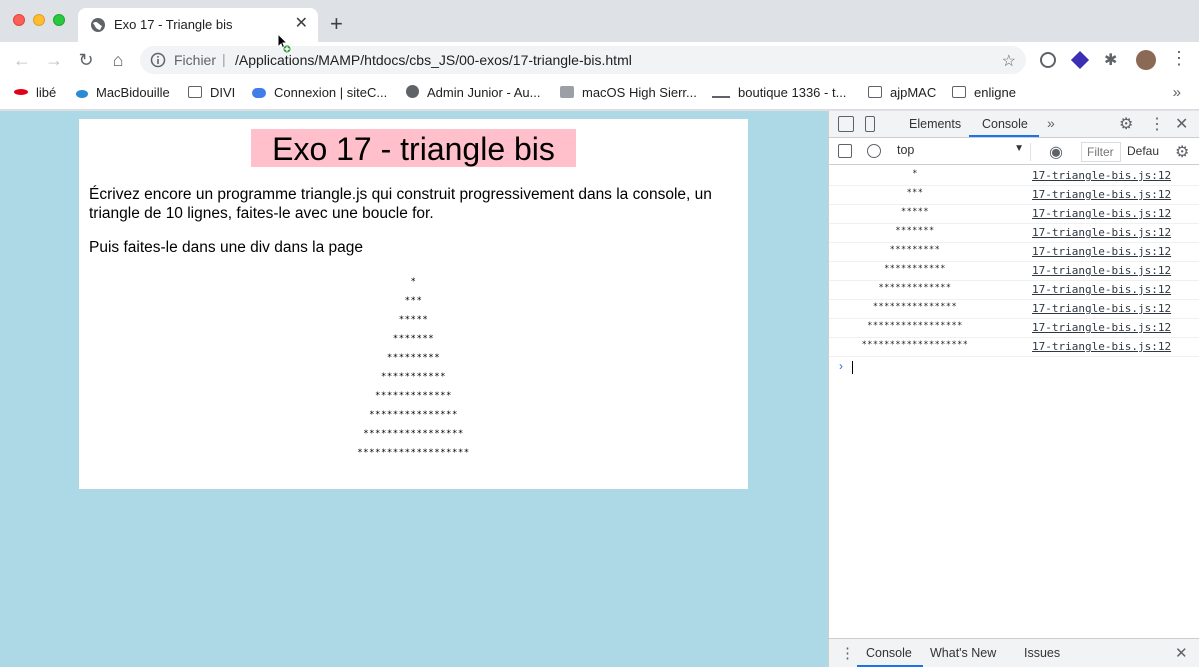  Describe the element at coordinates (845, 151) in the screenshot. I see `console-sidebar-icon` at that location.